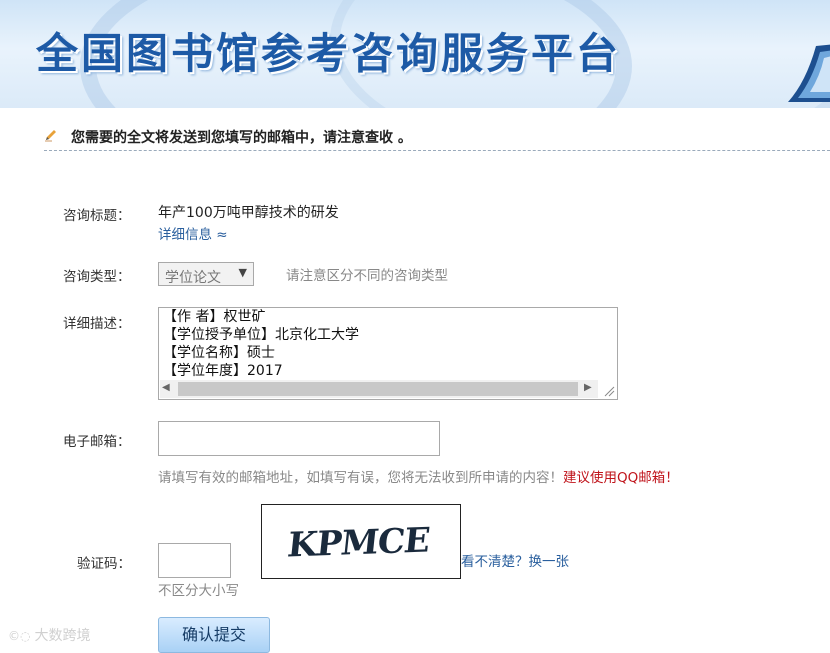 The width and height of the screenshot is (830, 653). What do you see at coordinates (97, 442) in the screenshot?
I see `email-label: 电子邮箱：` at bounding box center [97, 442].